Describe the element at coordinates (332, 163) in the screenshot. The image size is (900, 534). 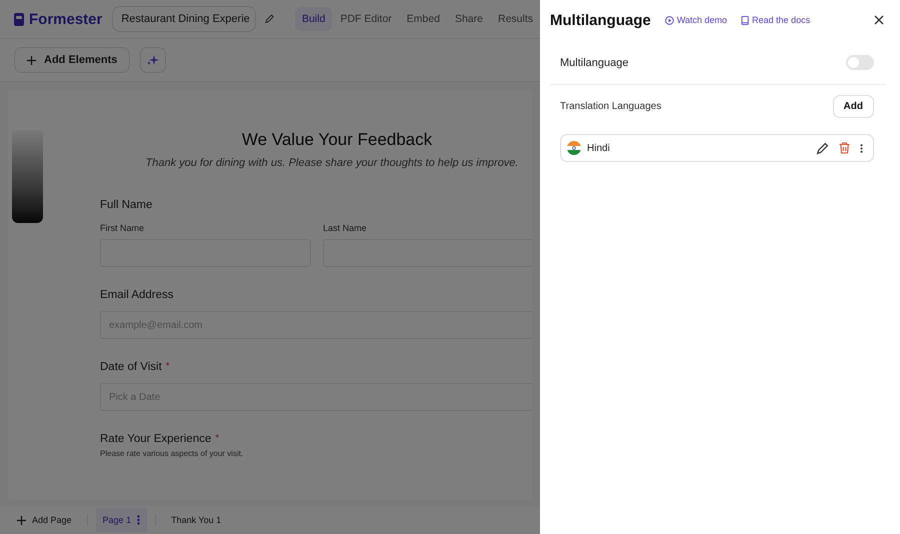
I see `form-subtitle: Thank you for dining with us. Please share your thoughts to help us improve.` at that location.